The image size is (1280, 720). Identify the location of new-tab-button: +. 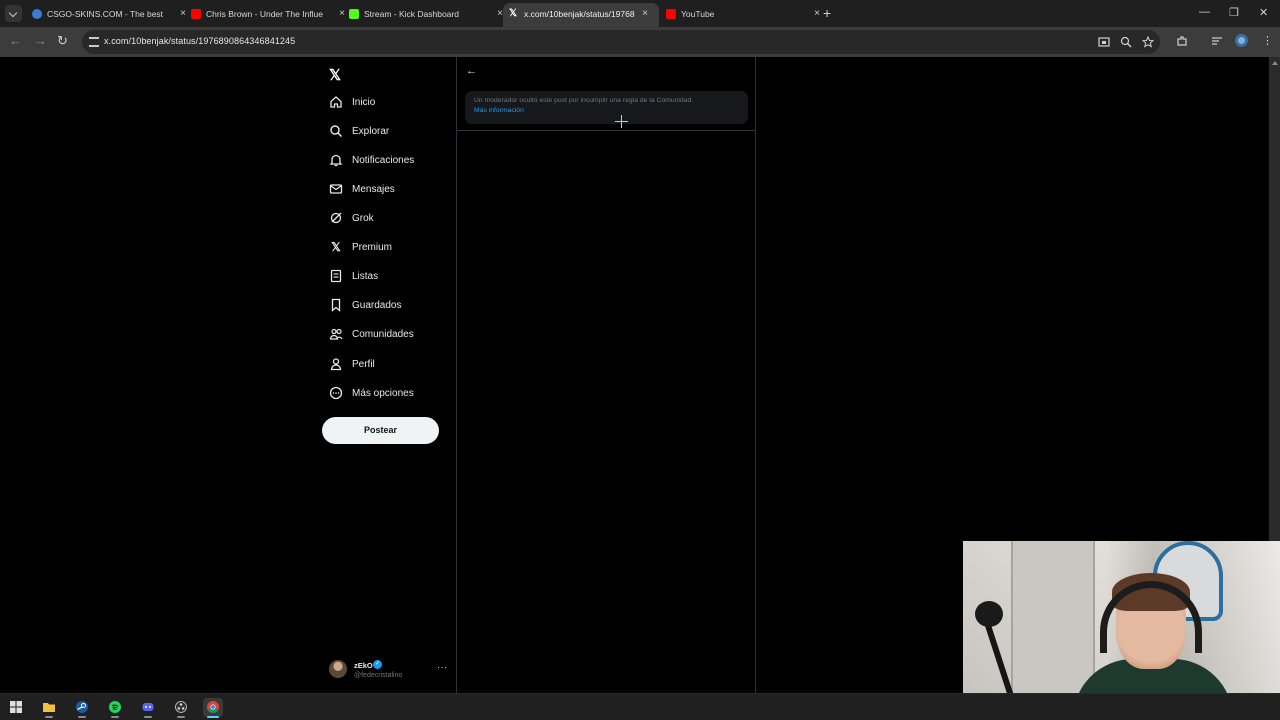
(827, 13).